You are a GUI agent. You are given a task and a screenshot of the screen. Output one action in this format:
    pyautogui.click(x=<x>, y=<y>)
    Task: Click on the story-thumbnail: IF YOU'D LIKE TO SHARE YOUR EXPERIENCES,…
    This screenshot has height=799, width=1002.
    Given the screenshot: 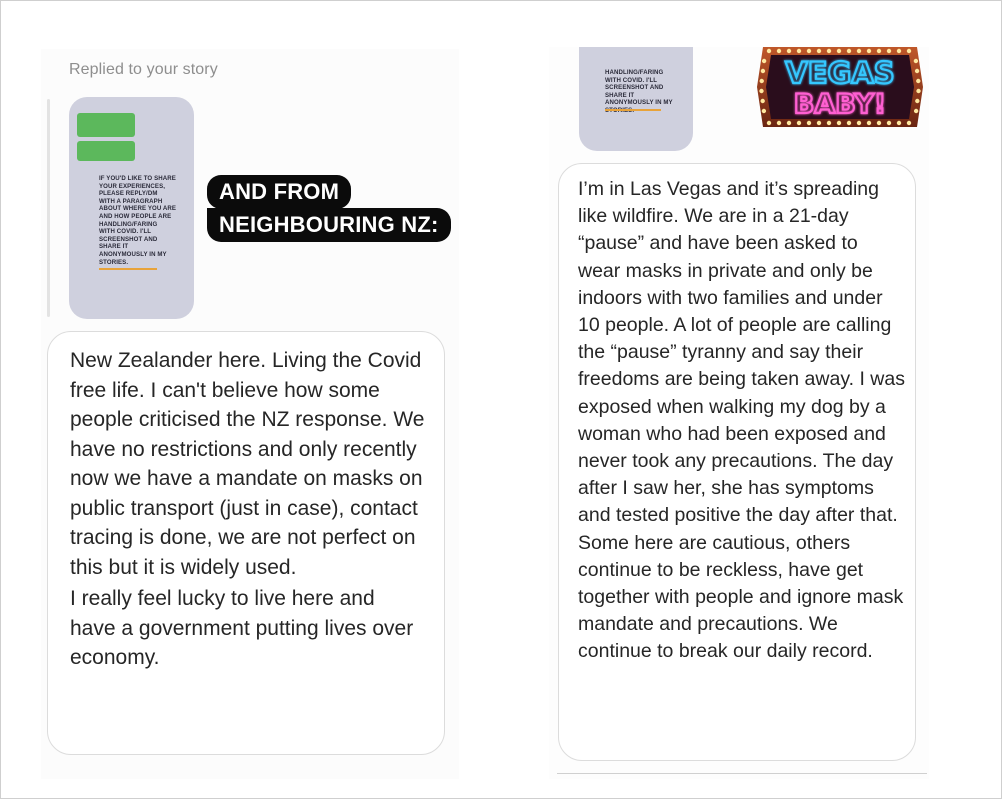 What is the action you would take?
    pyautogui.click(x=131, y=208)
    